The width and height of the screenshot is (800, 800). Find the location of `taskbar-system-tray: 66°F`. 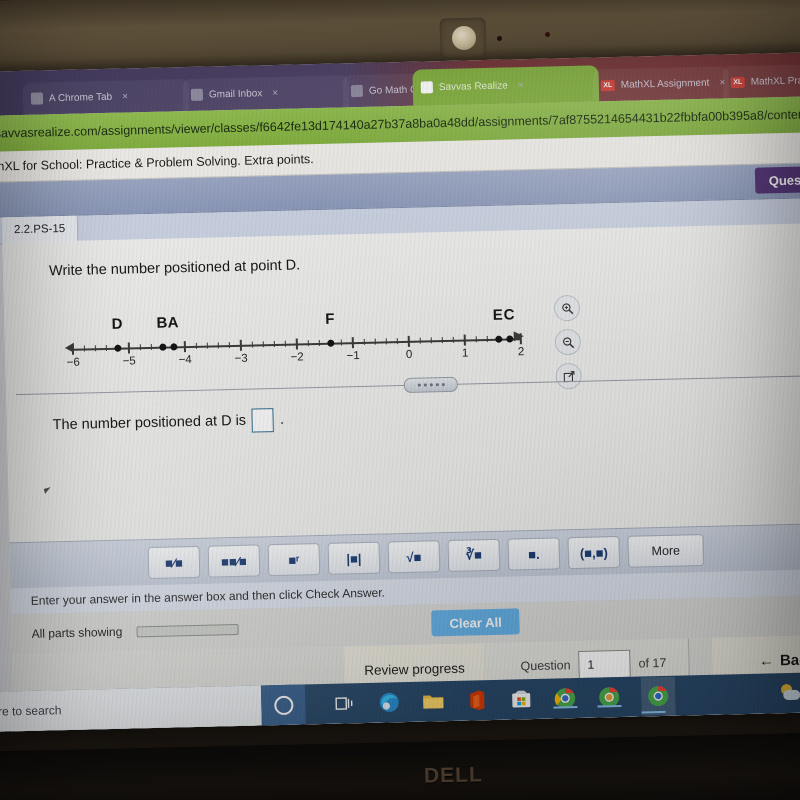

taskbar-system-tray: 66°F is located at coordinates (790, 693).